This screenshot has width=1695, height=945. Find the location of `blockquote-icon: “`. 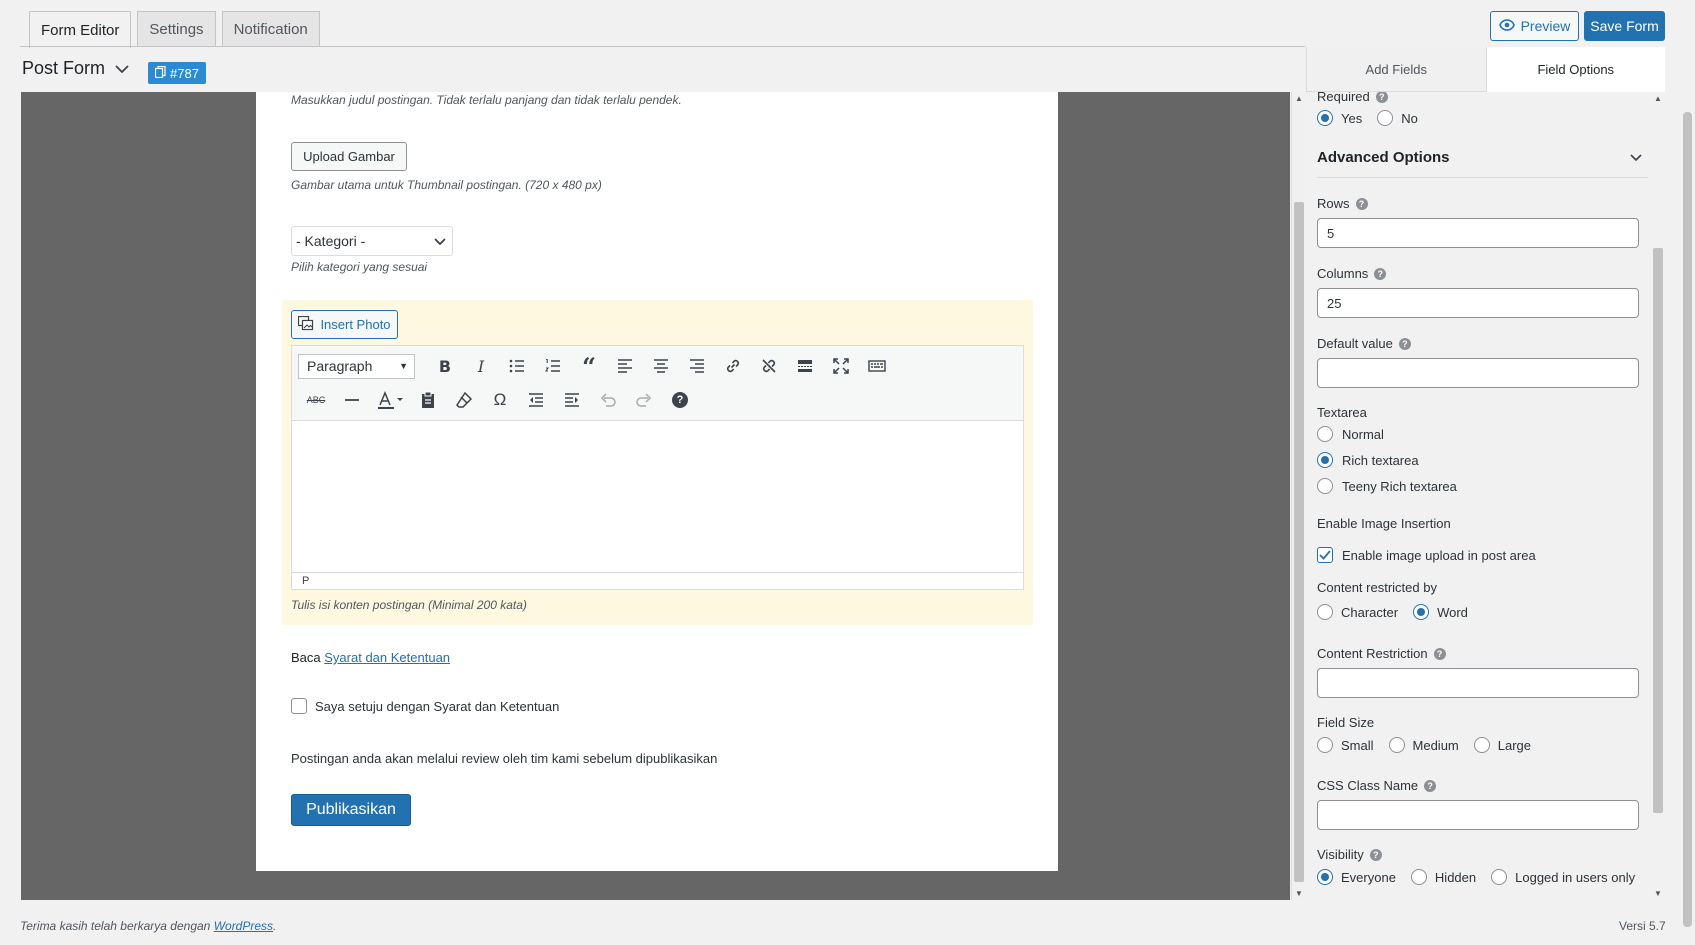

blockquote-icon: “ is located at coordinates (589, 366).